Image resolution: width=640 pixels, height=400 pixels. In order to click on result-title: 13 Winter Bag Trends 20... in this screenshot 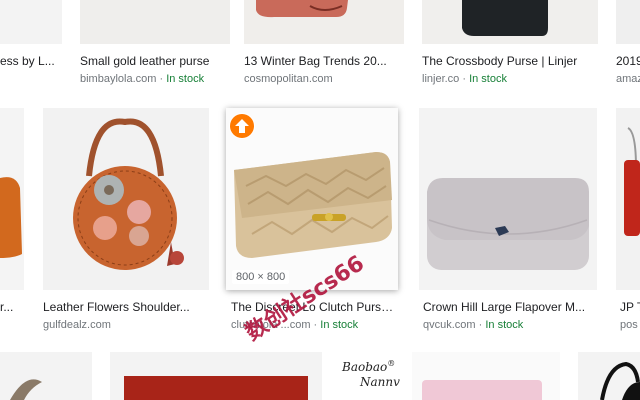, I will do `click(324, 61)`.